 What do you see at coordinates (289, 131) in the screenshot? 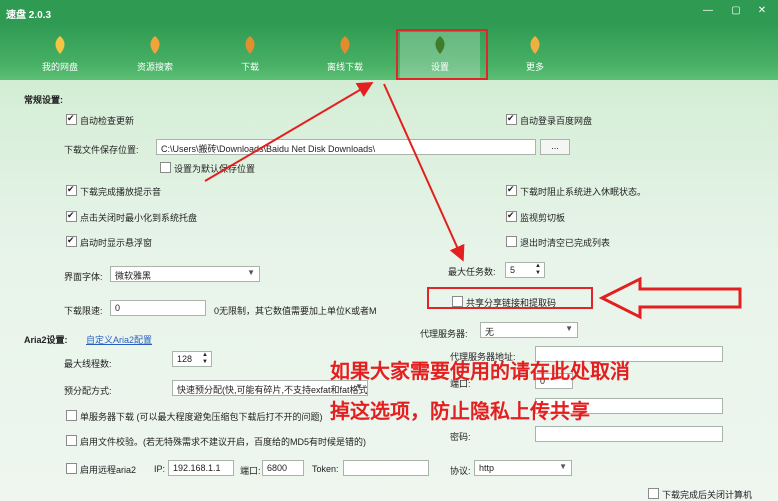
I see `annotation-arrow-to-settings` at bounding box center [289, 131].